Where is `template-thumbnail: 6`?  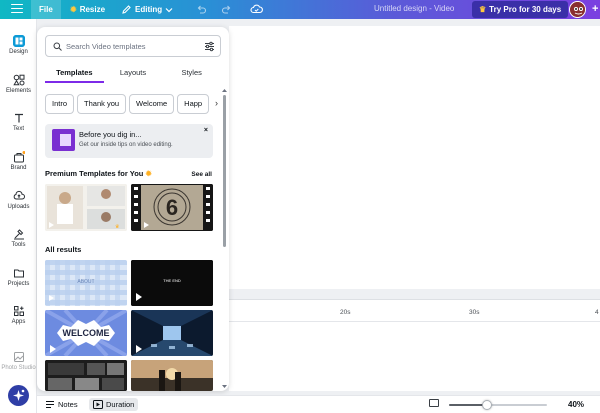 template-thumbnail: 6 is located at coordinates (172, 207).